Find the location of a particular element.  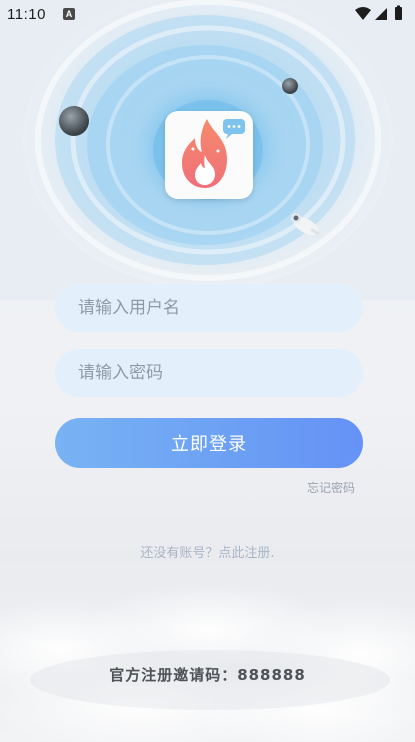

login-button: 立即登录 is located at coordinates (209, 443).